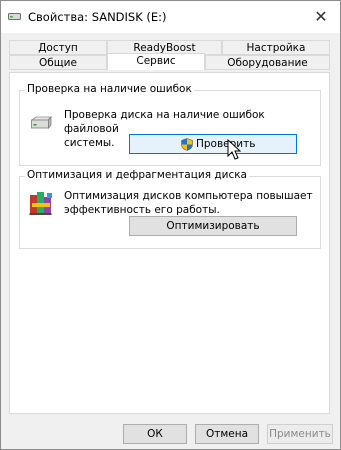 The width and height of the screenshot is (341, 450). I want to click on close-icon: ✕, so click(321, 16).